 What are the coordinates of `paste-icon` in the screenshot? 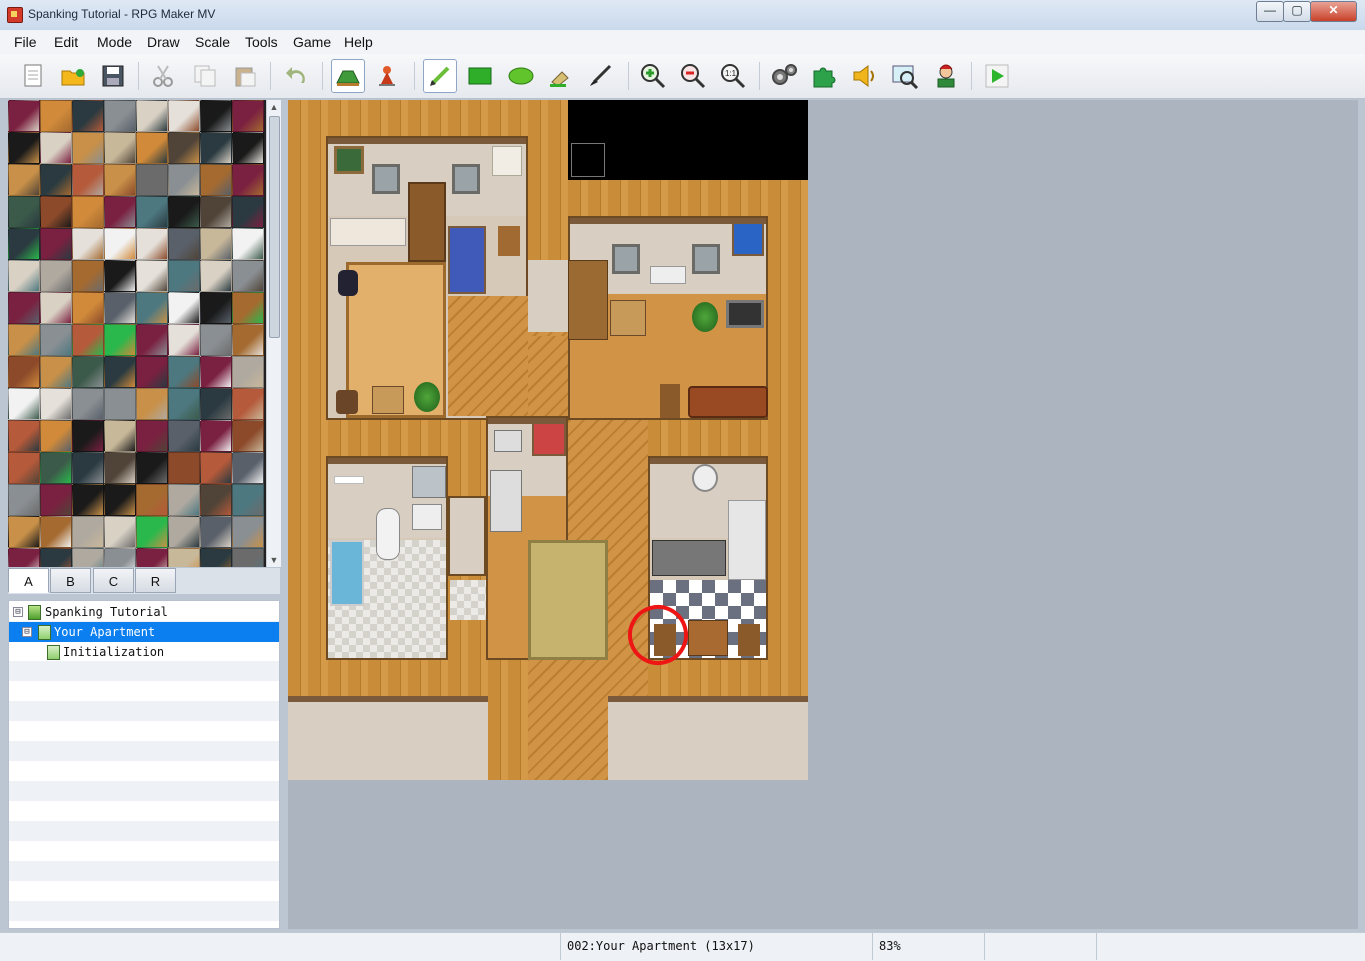 It's located at (245, 76).